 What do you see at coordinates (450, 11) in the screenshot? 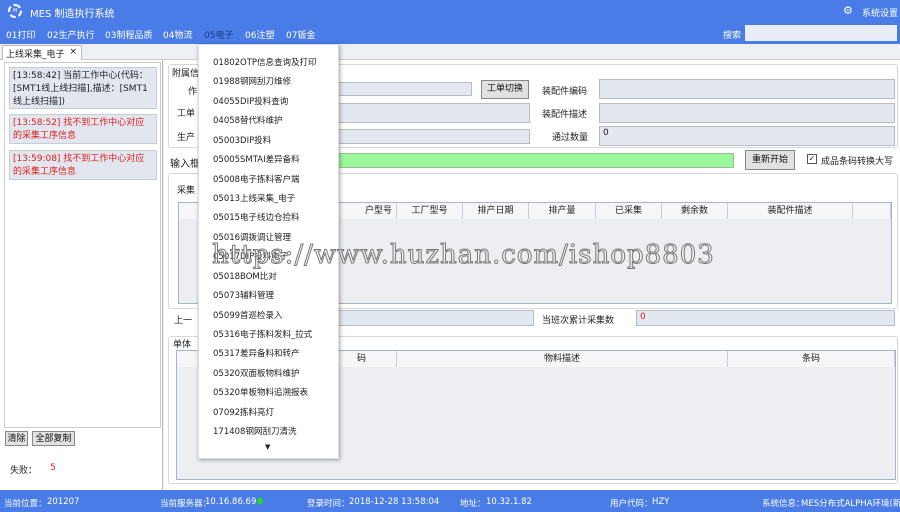
I see `title-bar: M MES 制造执行系统 ⚙ 系统设置` at bounding box center [450, 11].